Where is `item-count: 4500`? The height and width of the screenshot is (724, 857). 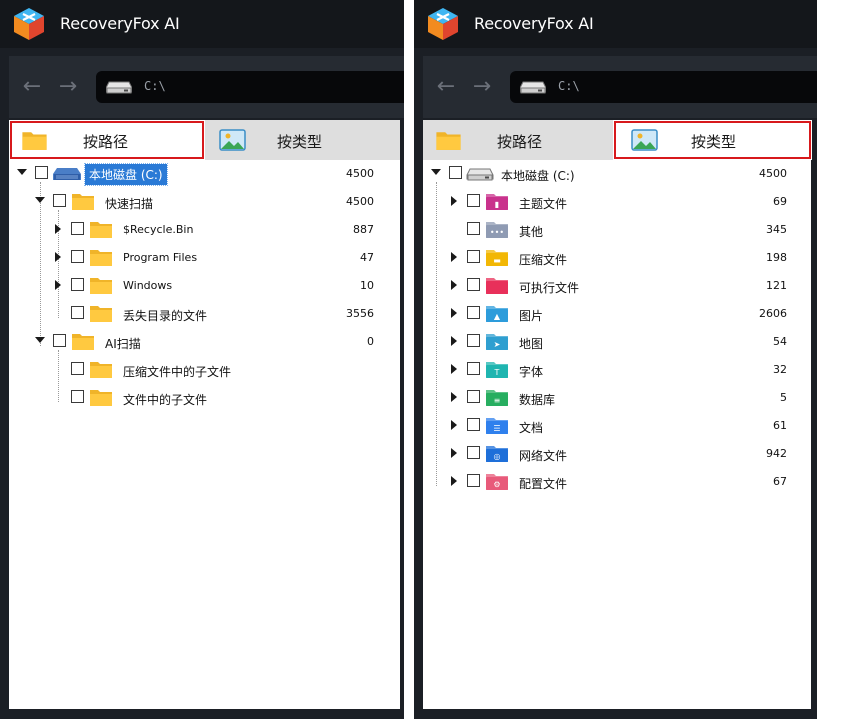 item-count: 4500 is located at coordinates (360, 201).